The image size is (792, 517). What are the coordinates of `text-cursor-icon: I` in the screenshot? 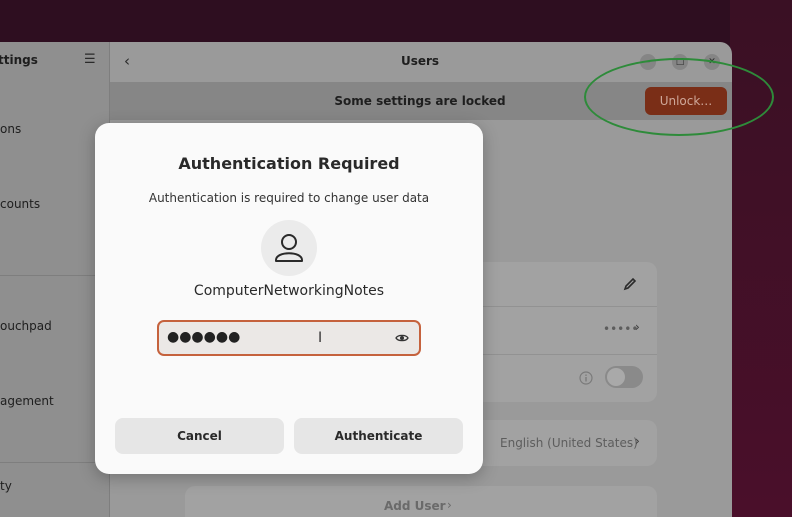 It's located at (320, 338).